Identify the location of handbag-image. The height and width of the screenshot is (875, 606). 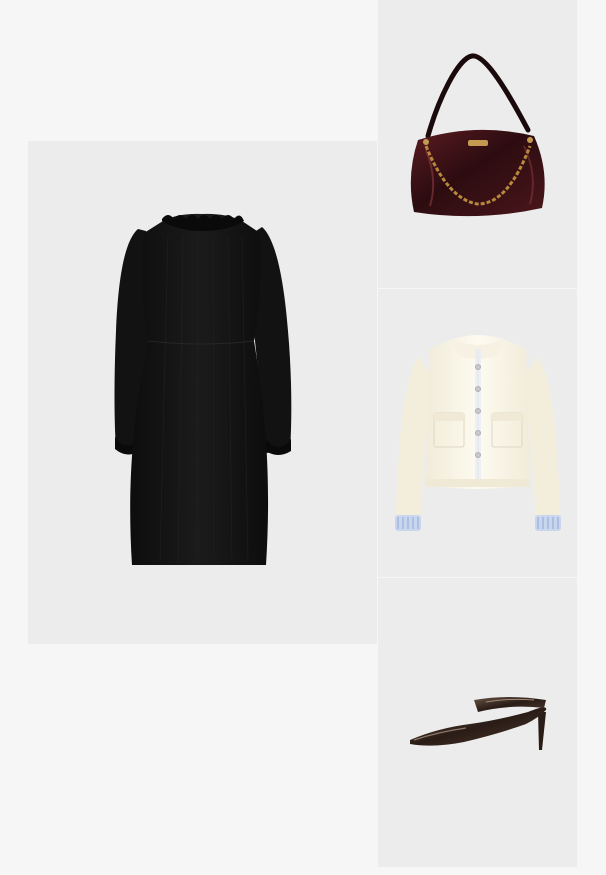
(477, 135).